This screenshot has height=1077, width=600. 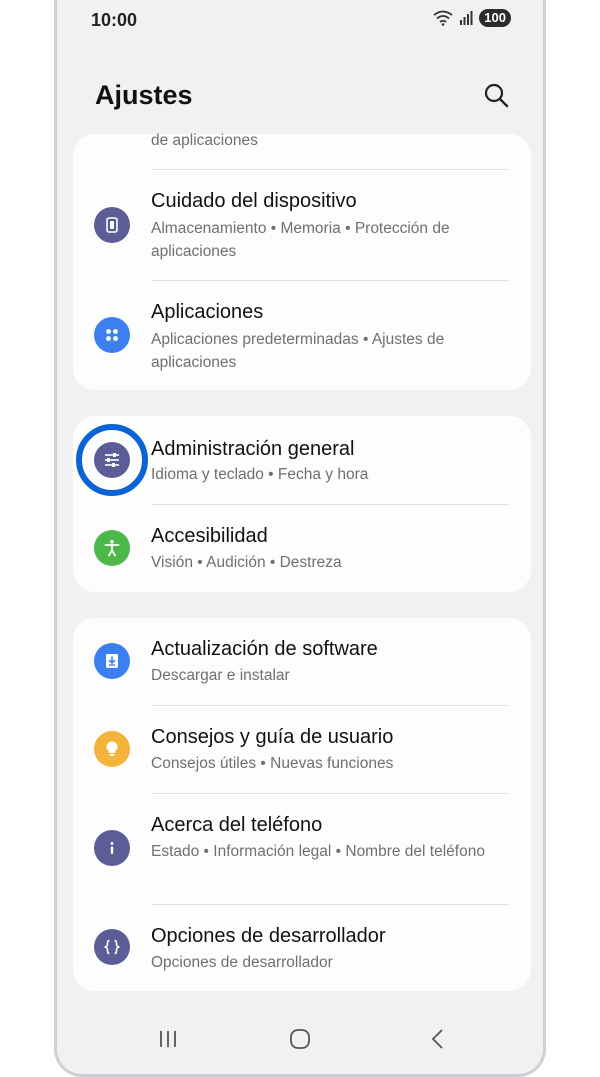 I want to click on status-icons: 100, so click(x=472, y=18).